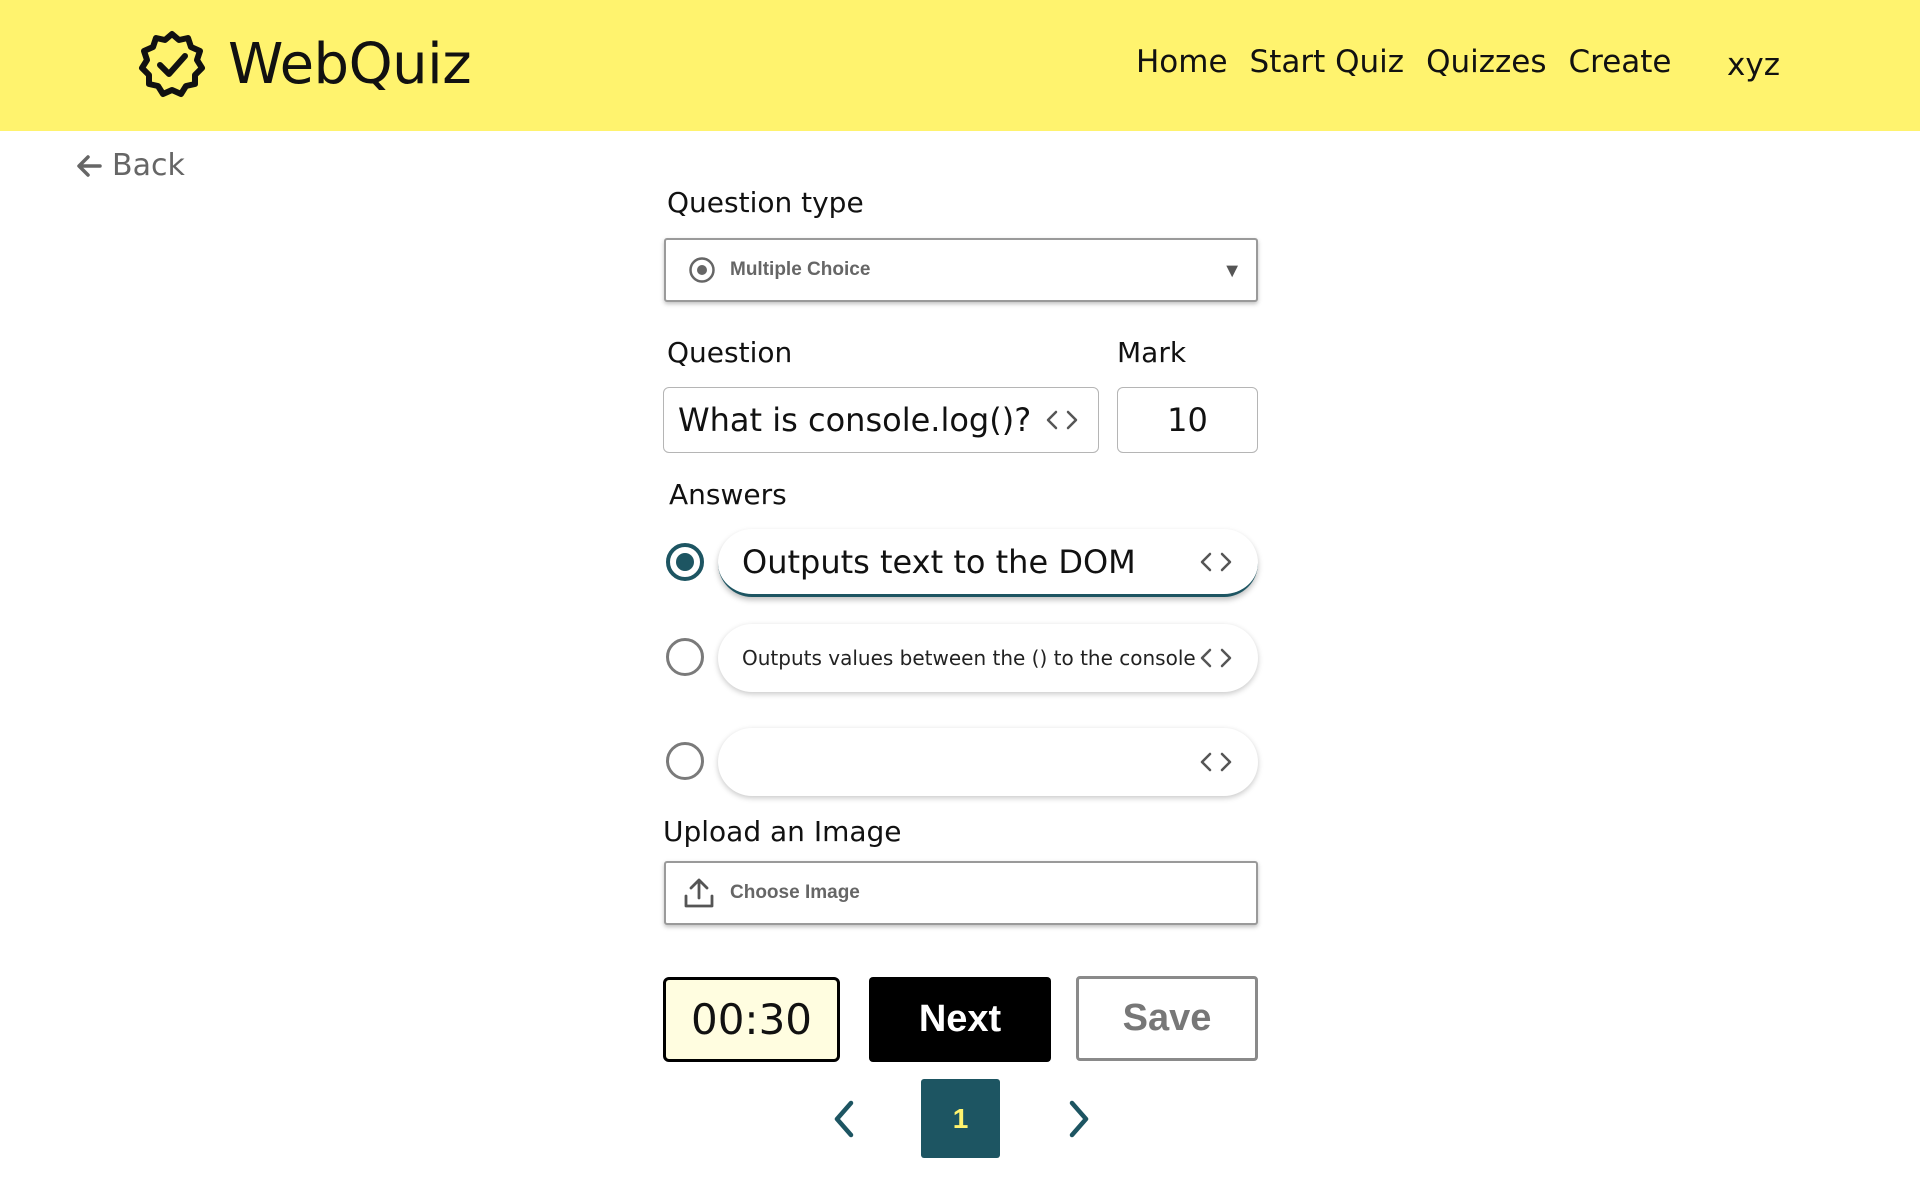 Image resolution: width=1920 pixels, height=1190 pixels. What do you see at coordinates (1327, 62) in the screenshot?
I see `nav-start-quiz: Start Quiz` at bounding box center [1327, 62].